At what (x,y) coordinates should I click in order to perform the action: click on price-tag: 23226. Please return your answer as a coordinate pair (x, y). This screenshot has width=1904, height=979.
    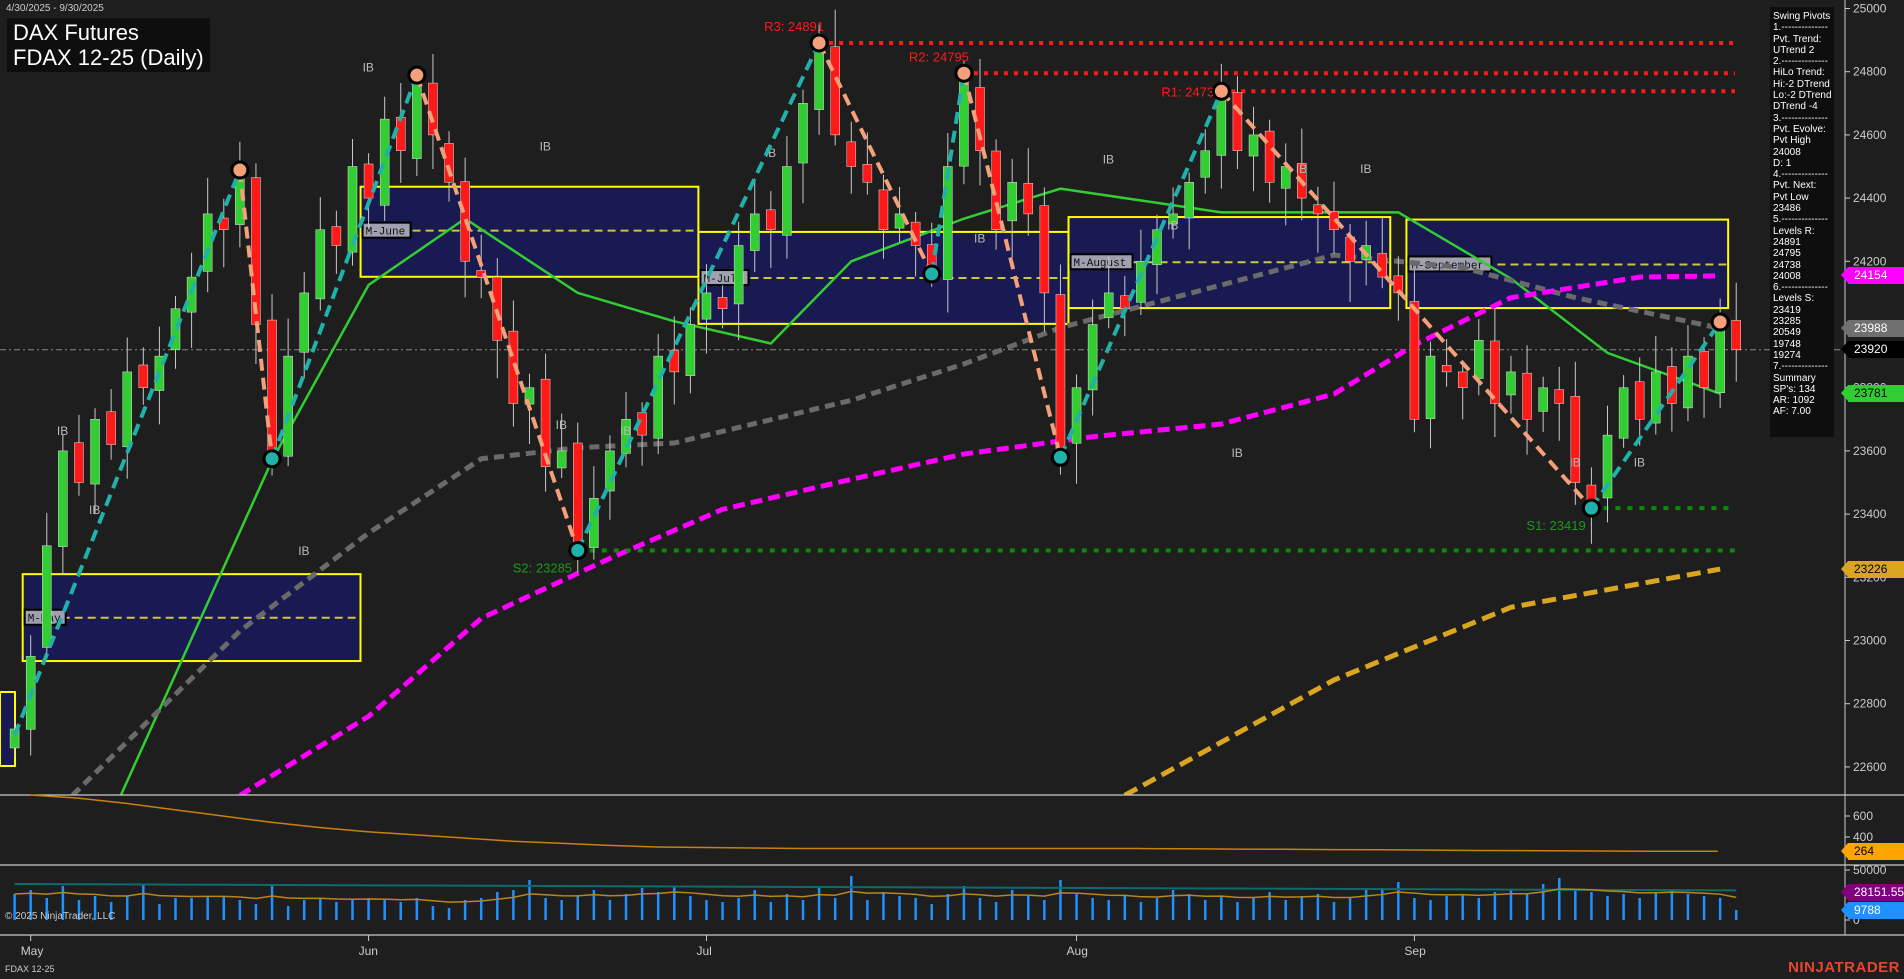
    Looking at the image, I should click on (1872, 569).